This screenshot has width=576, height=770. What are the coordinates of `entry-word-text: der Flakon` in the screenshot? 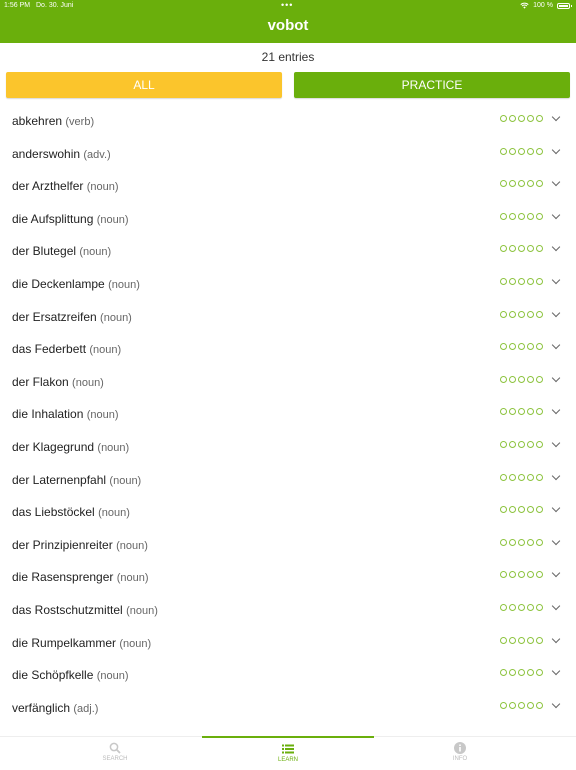 It's located at (40, 381).